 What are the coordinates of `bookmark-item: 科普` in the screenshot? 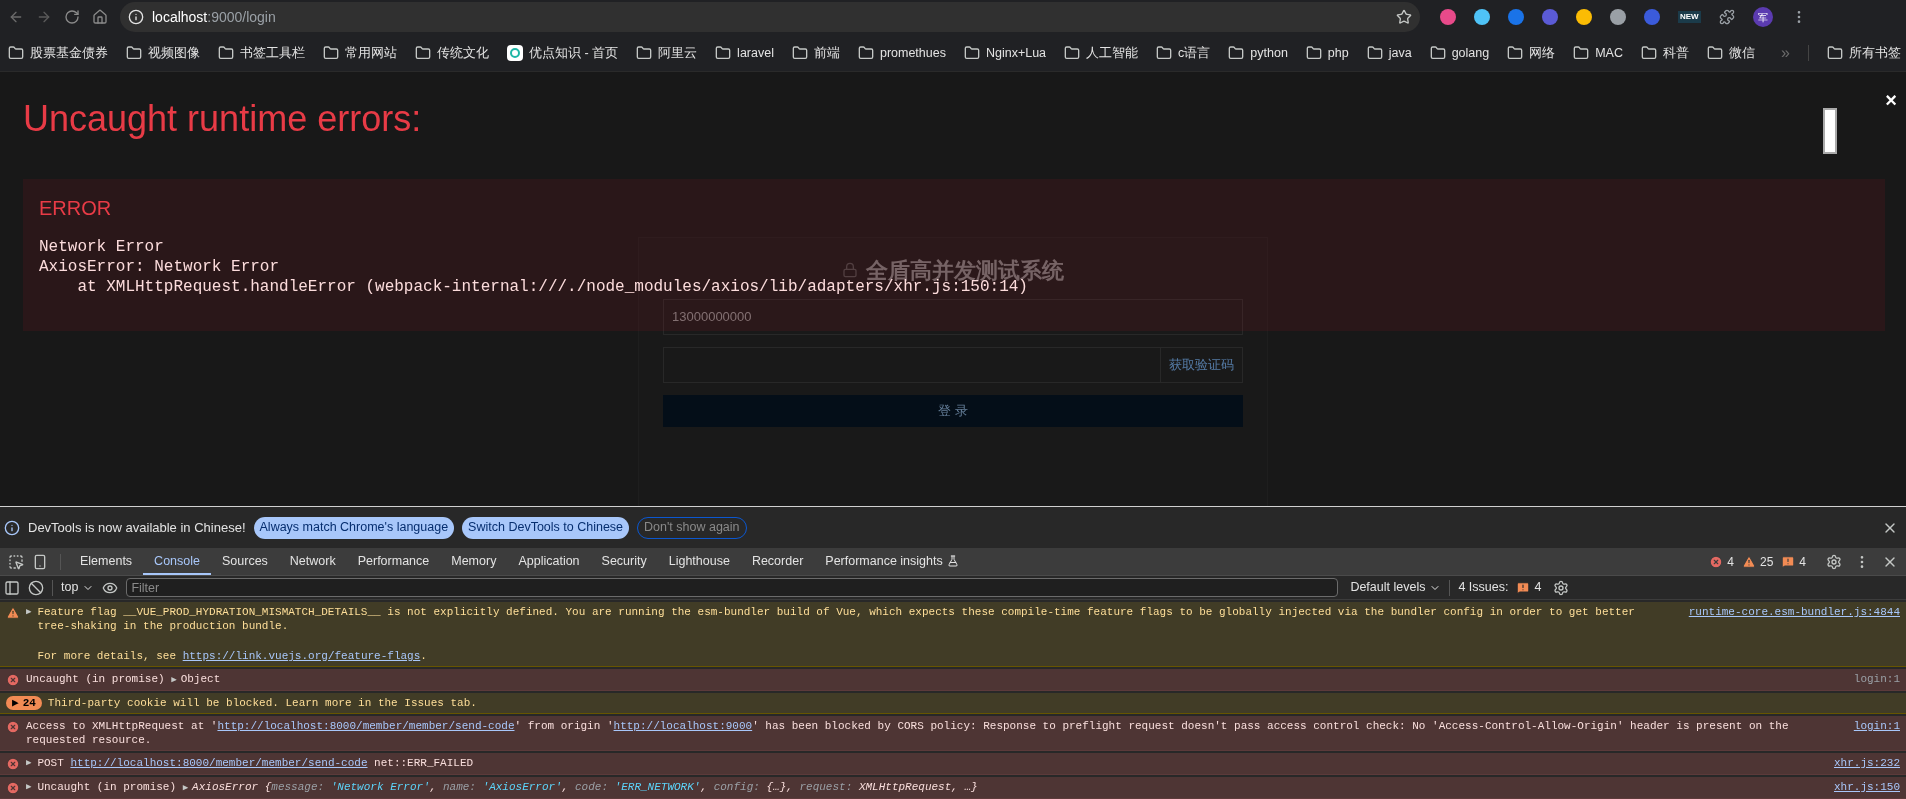 It's located at (1665, 53).